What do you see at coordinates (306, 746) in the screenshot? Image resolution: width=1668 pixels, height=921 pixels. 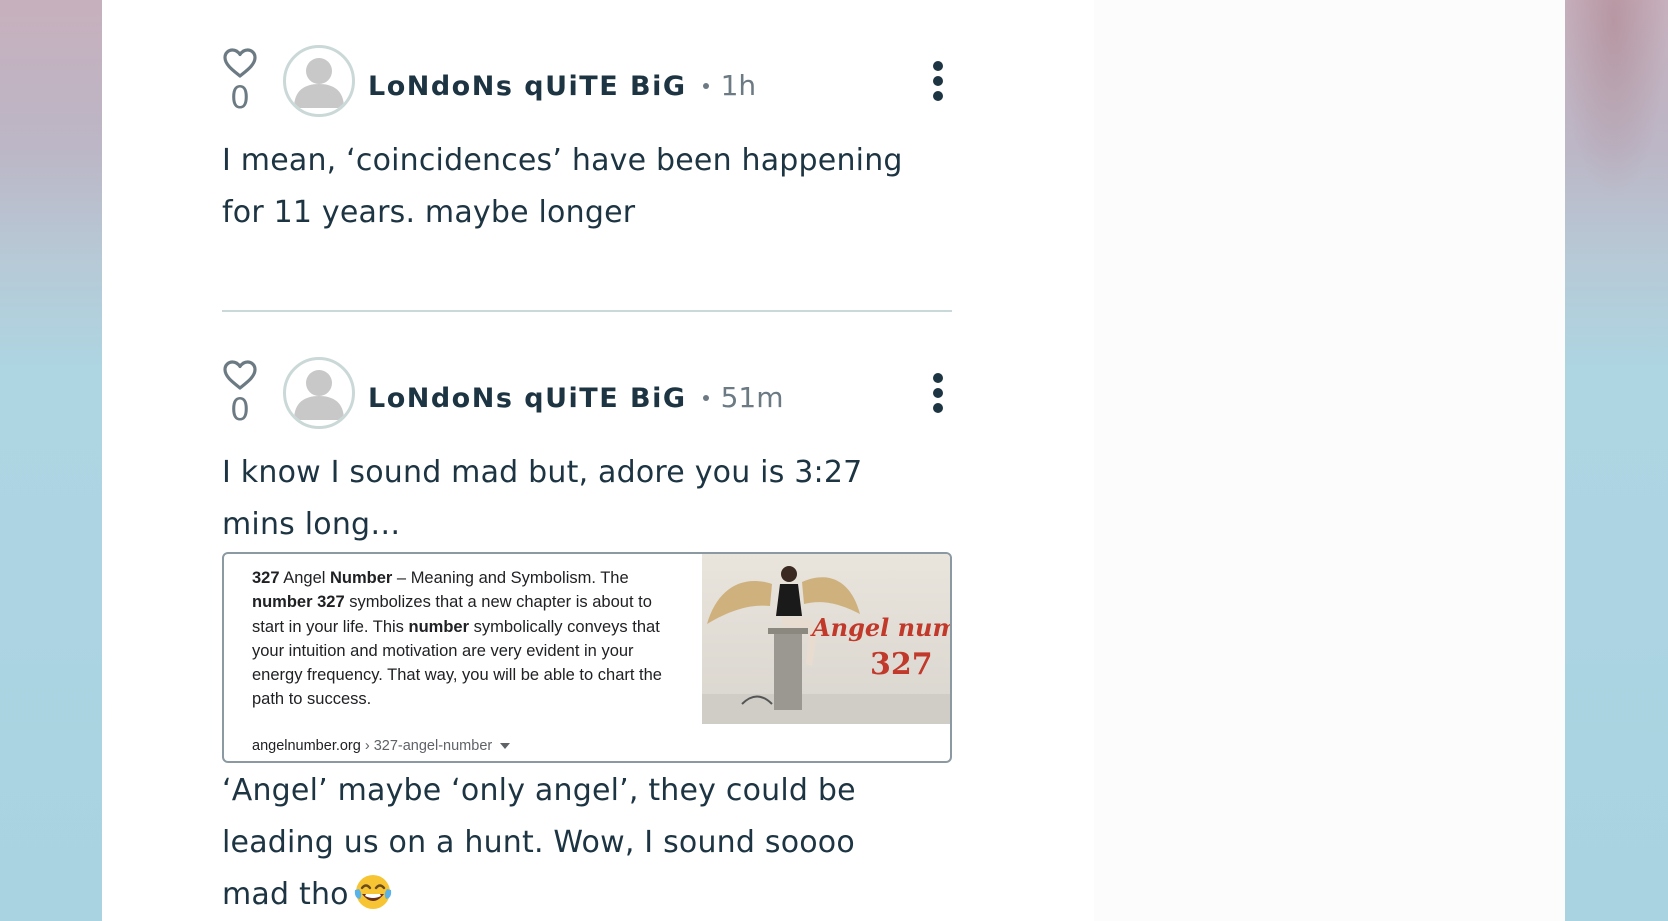 I see `url-domain: angelnumber.org` at bounding box center [306, 746].